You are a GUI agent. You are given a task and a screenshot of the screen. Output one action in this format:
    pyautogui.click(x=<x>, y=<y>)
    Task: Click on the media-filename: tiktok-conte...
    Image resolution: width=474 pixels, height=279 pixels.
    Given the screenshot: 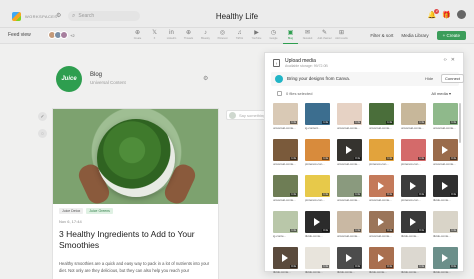 What is the action you would take?
    pyautogui.click(x=378, y=272)
    